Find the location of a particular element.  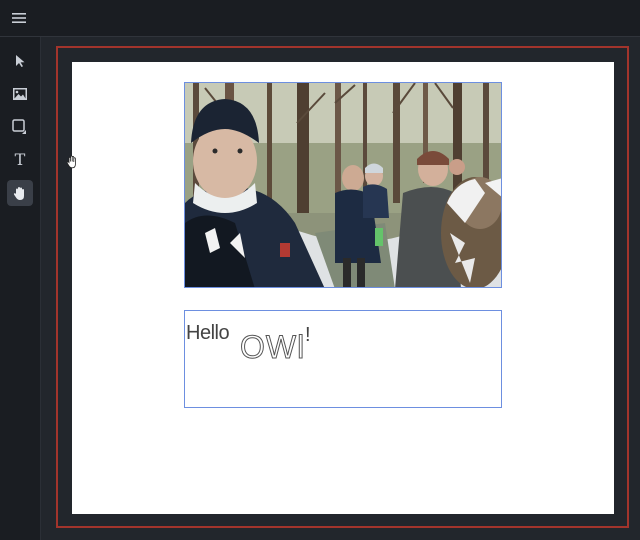

pointer-icon is located at coordinates (20, 61).